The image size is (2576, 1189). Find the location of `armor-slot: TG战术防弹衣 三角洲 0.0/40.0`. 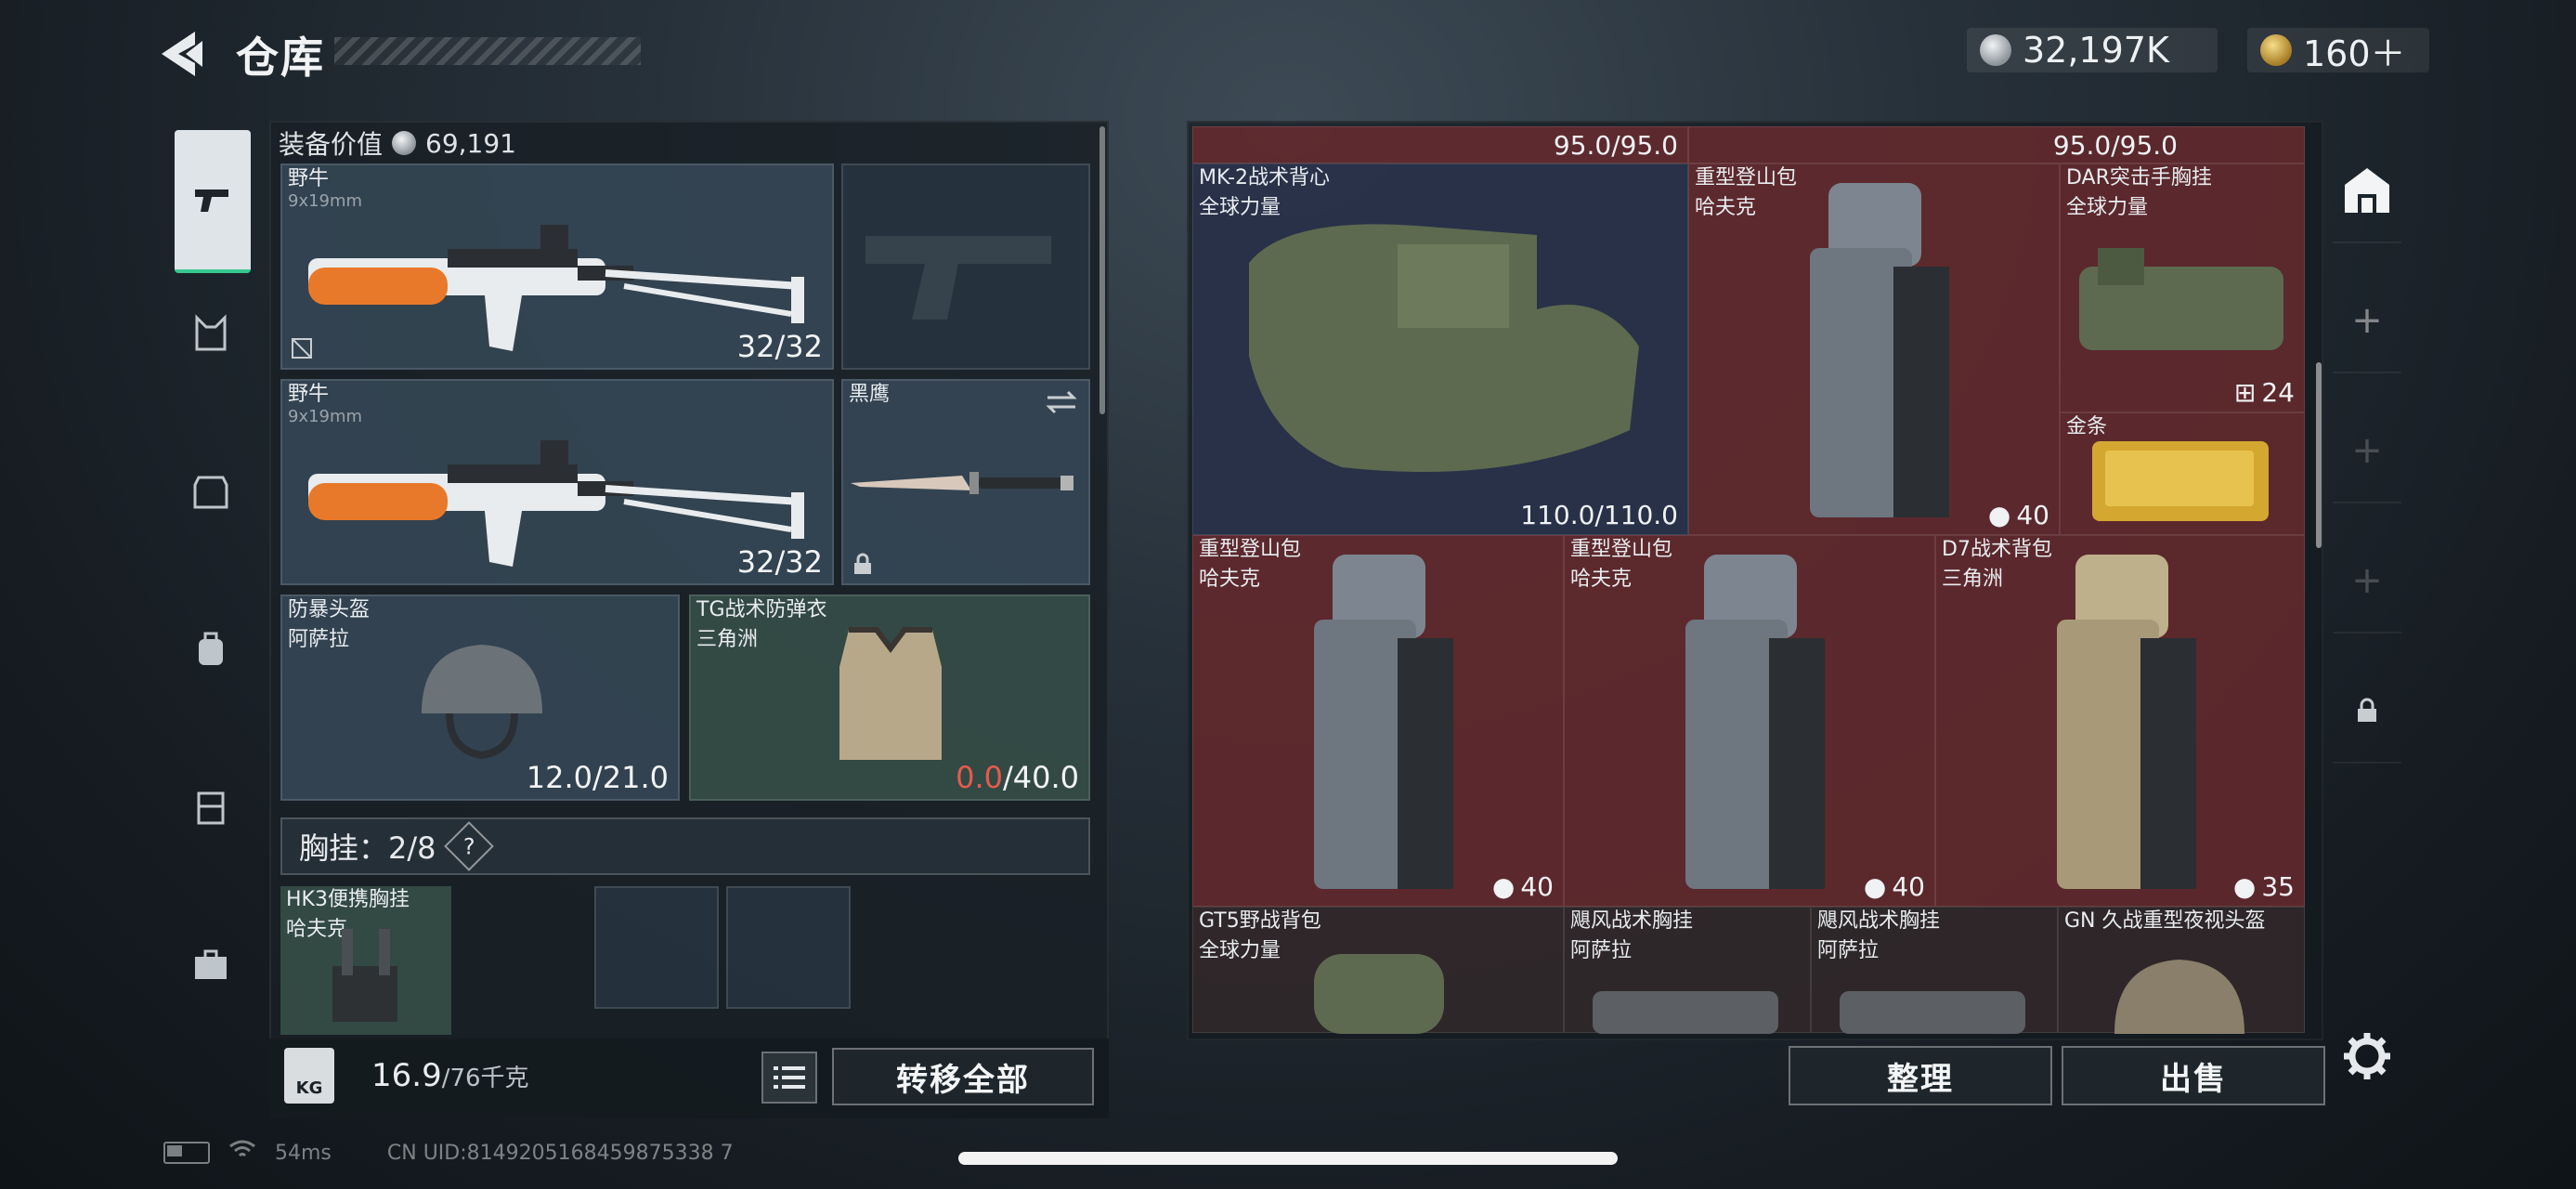

armor-slot: TG战术防弹衣 三角洲 0.0/40.0 is located at coordinates (890, 697).